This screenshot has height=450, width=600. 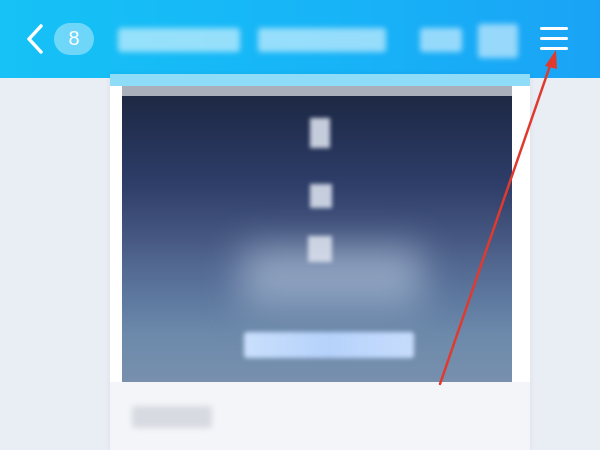 I want to click on thumbnail-glow, so click(x=332, y=276).